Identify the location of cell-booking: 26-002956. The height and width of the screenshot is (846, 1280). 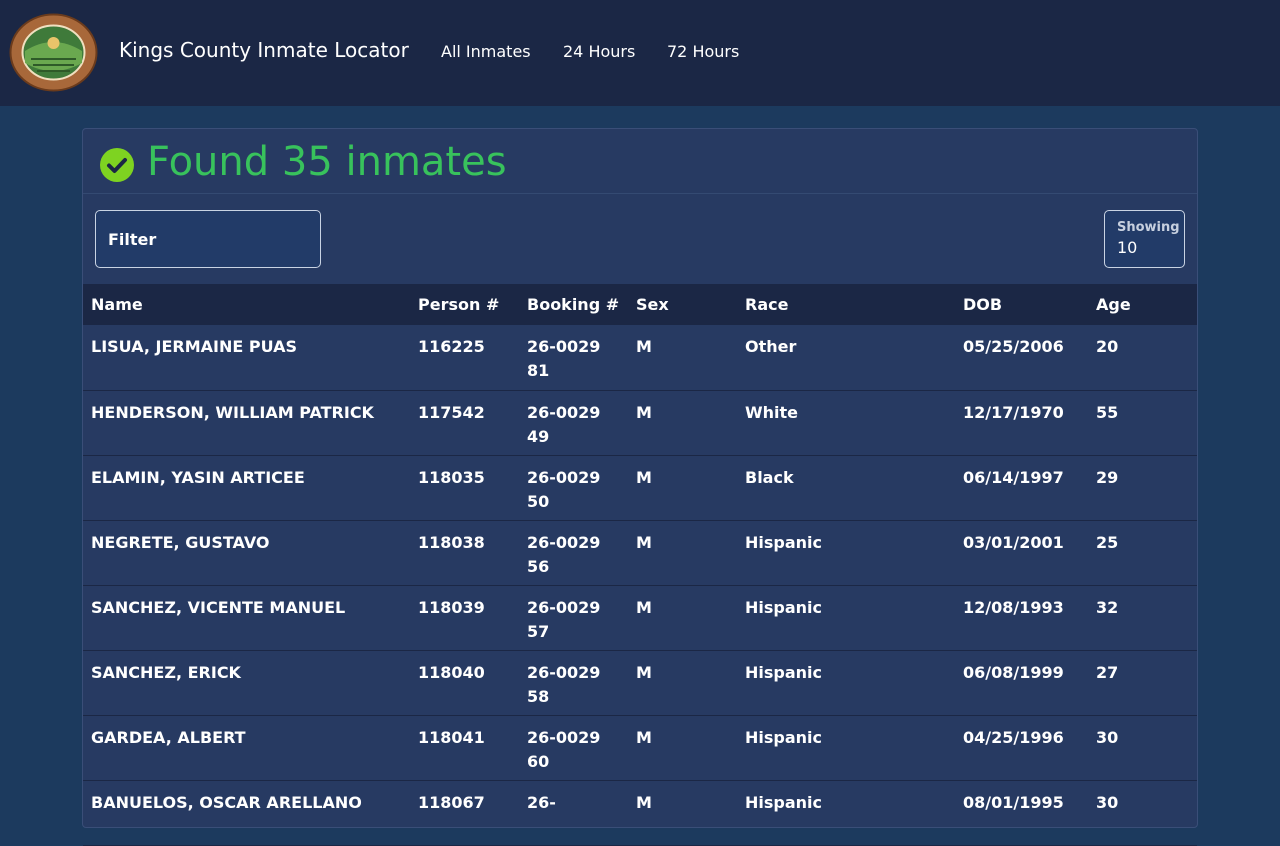
(564, 554).